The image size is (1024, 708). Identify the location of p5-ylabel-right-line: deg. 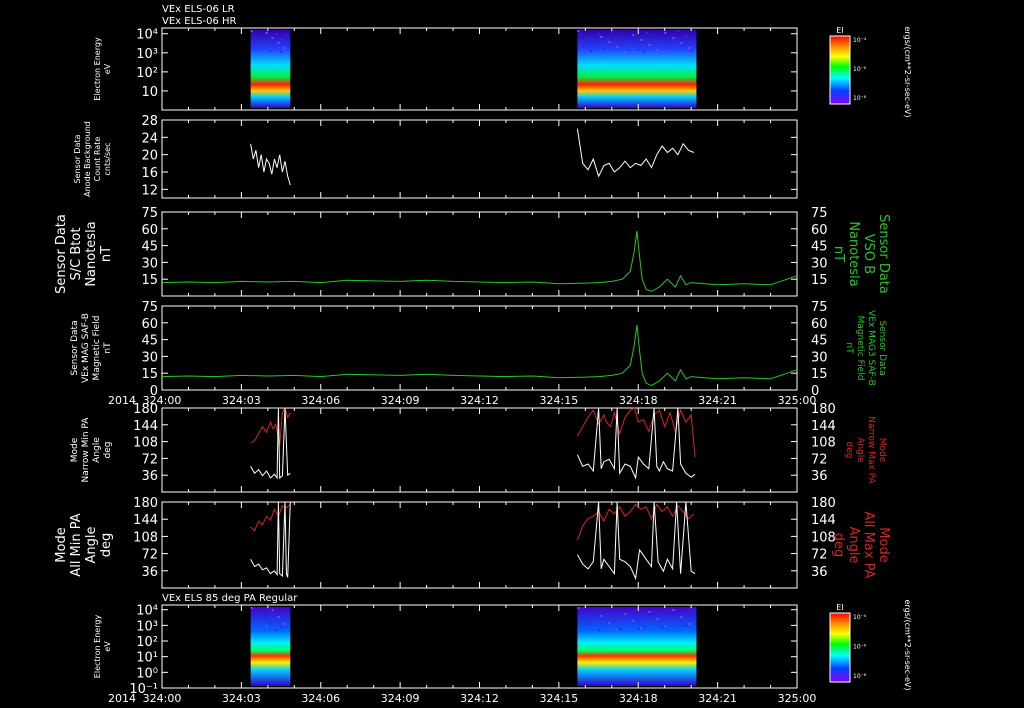
(849, 450).